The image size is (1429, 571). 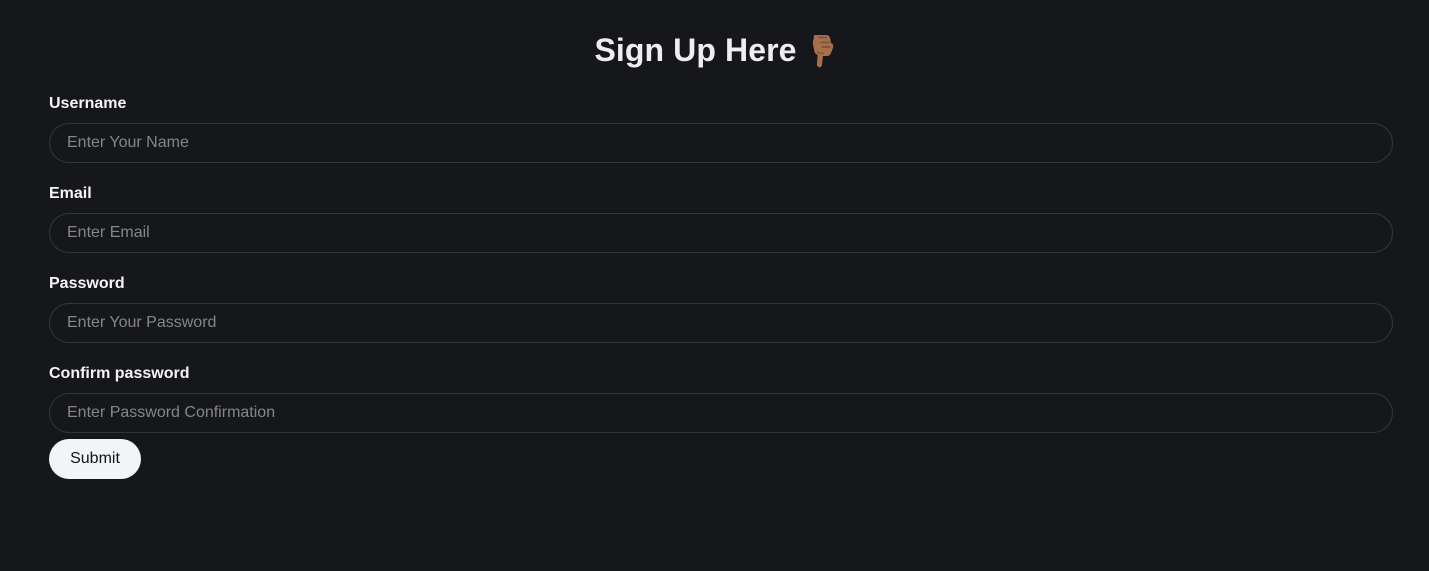 I want to click on password-input, so click(x=721, y=323).